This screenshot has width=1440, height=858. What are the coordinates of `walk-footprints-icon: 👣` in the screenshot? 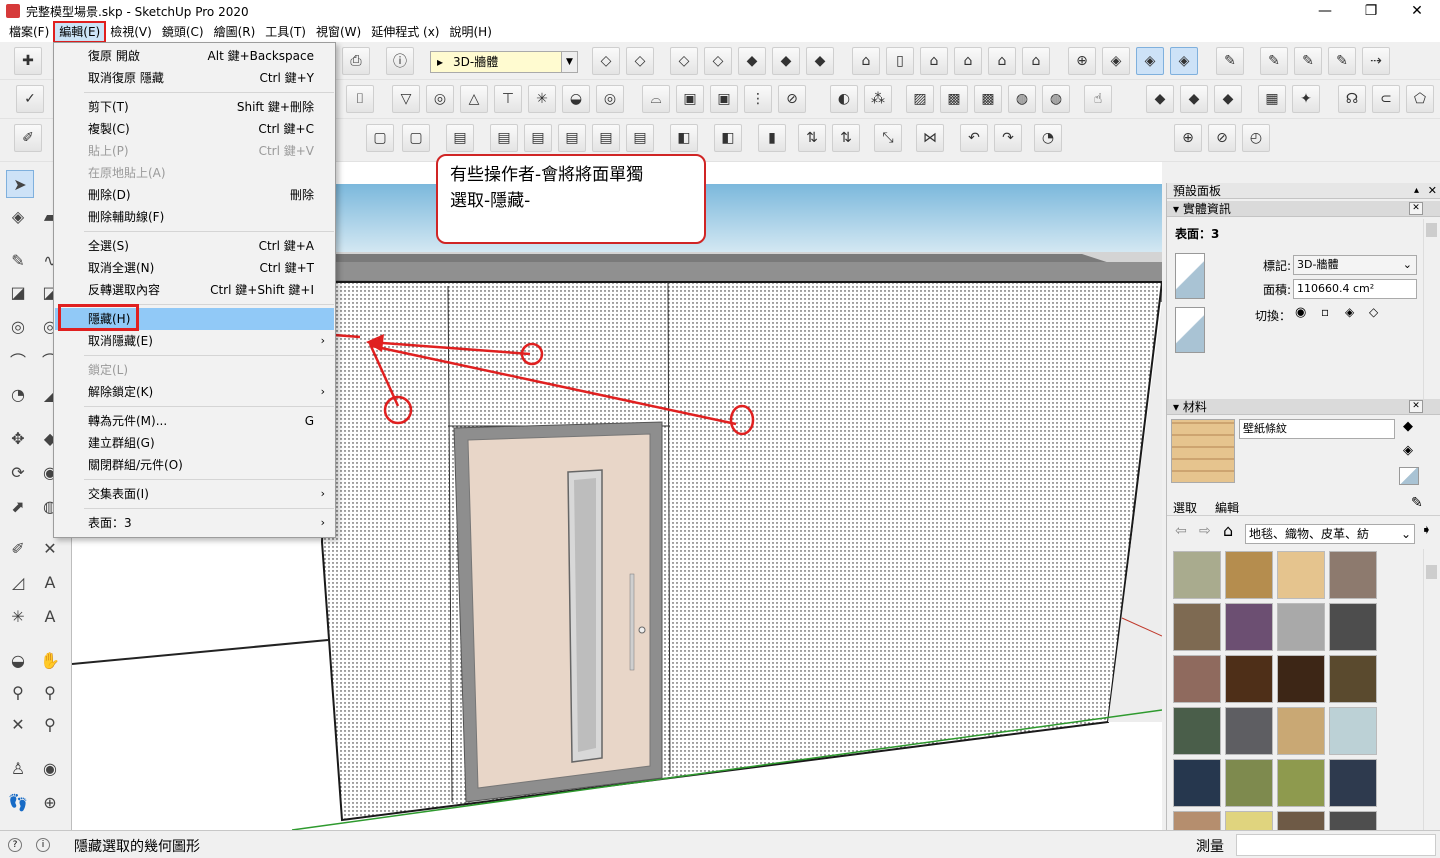 It's located at (18, 802).